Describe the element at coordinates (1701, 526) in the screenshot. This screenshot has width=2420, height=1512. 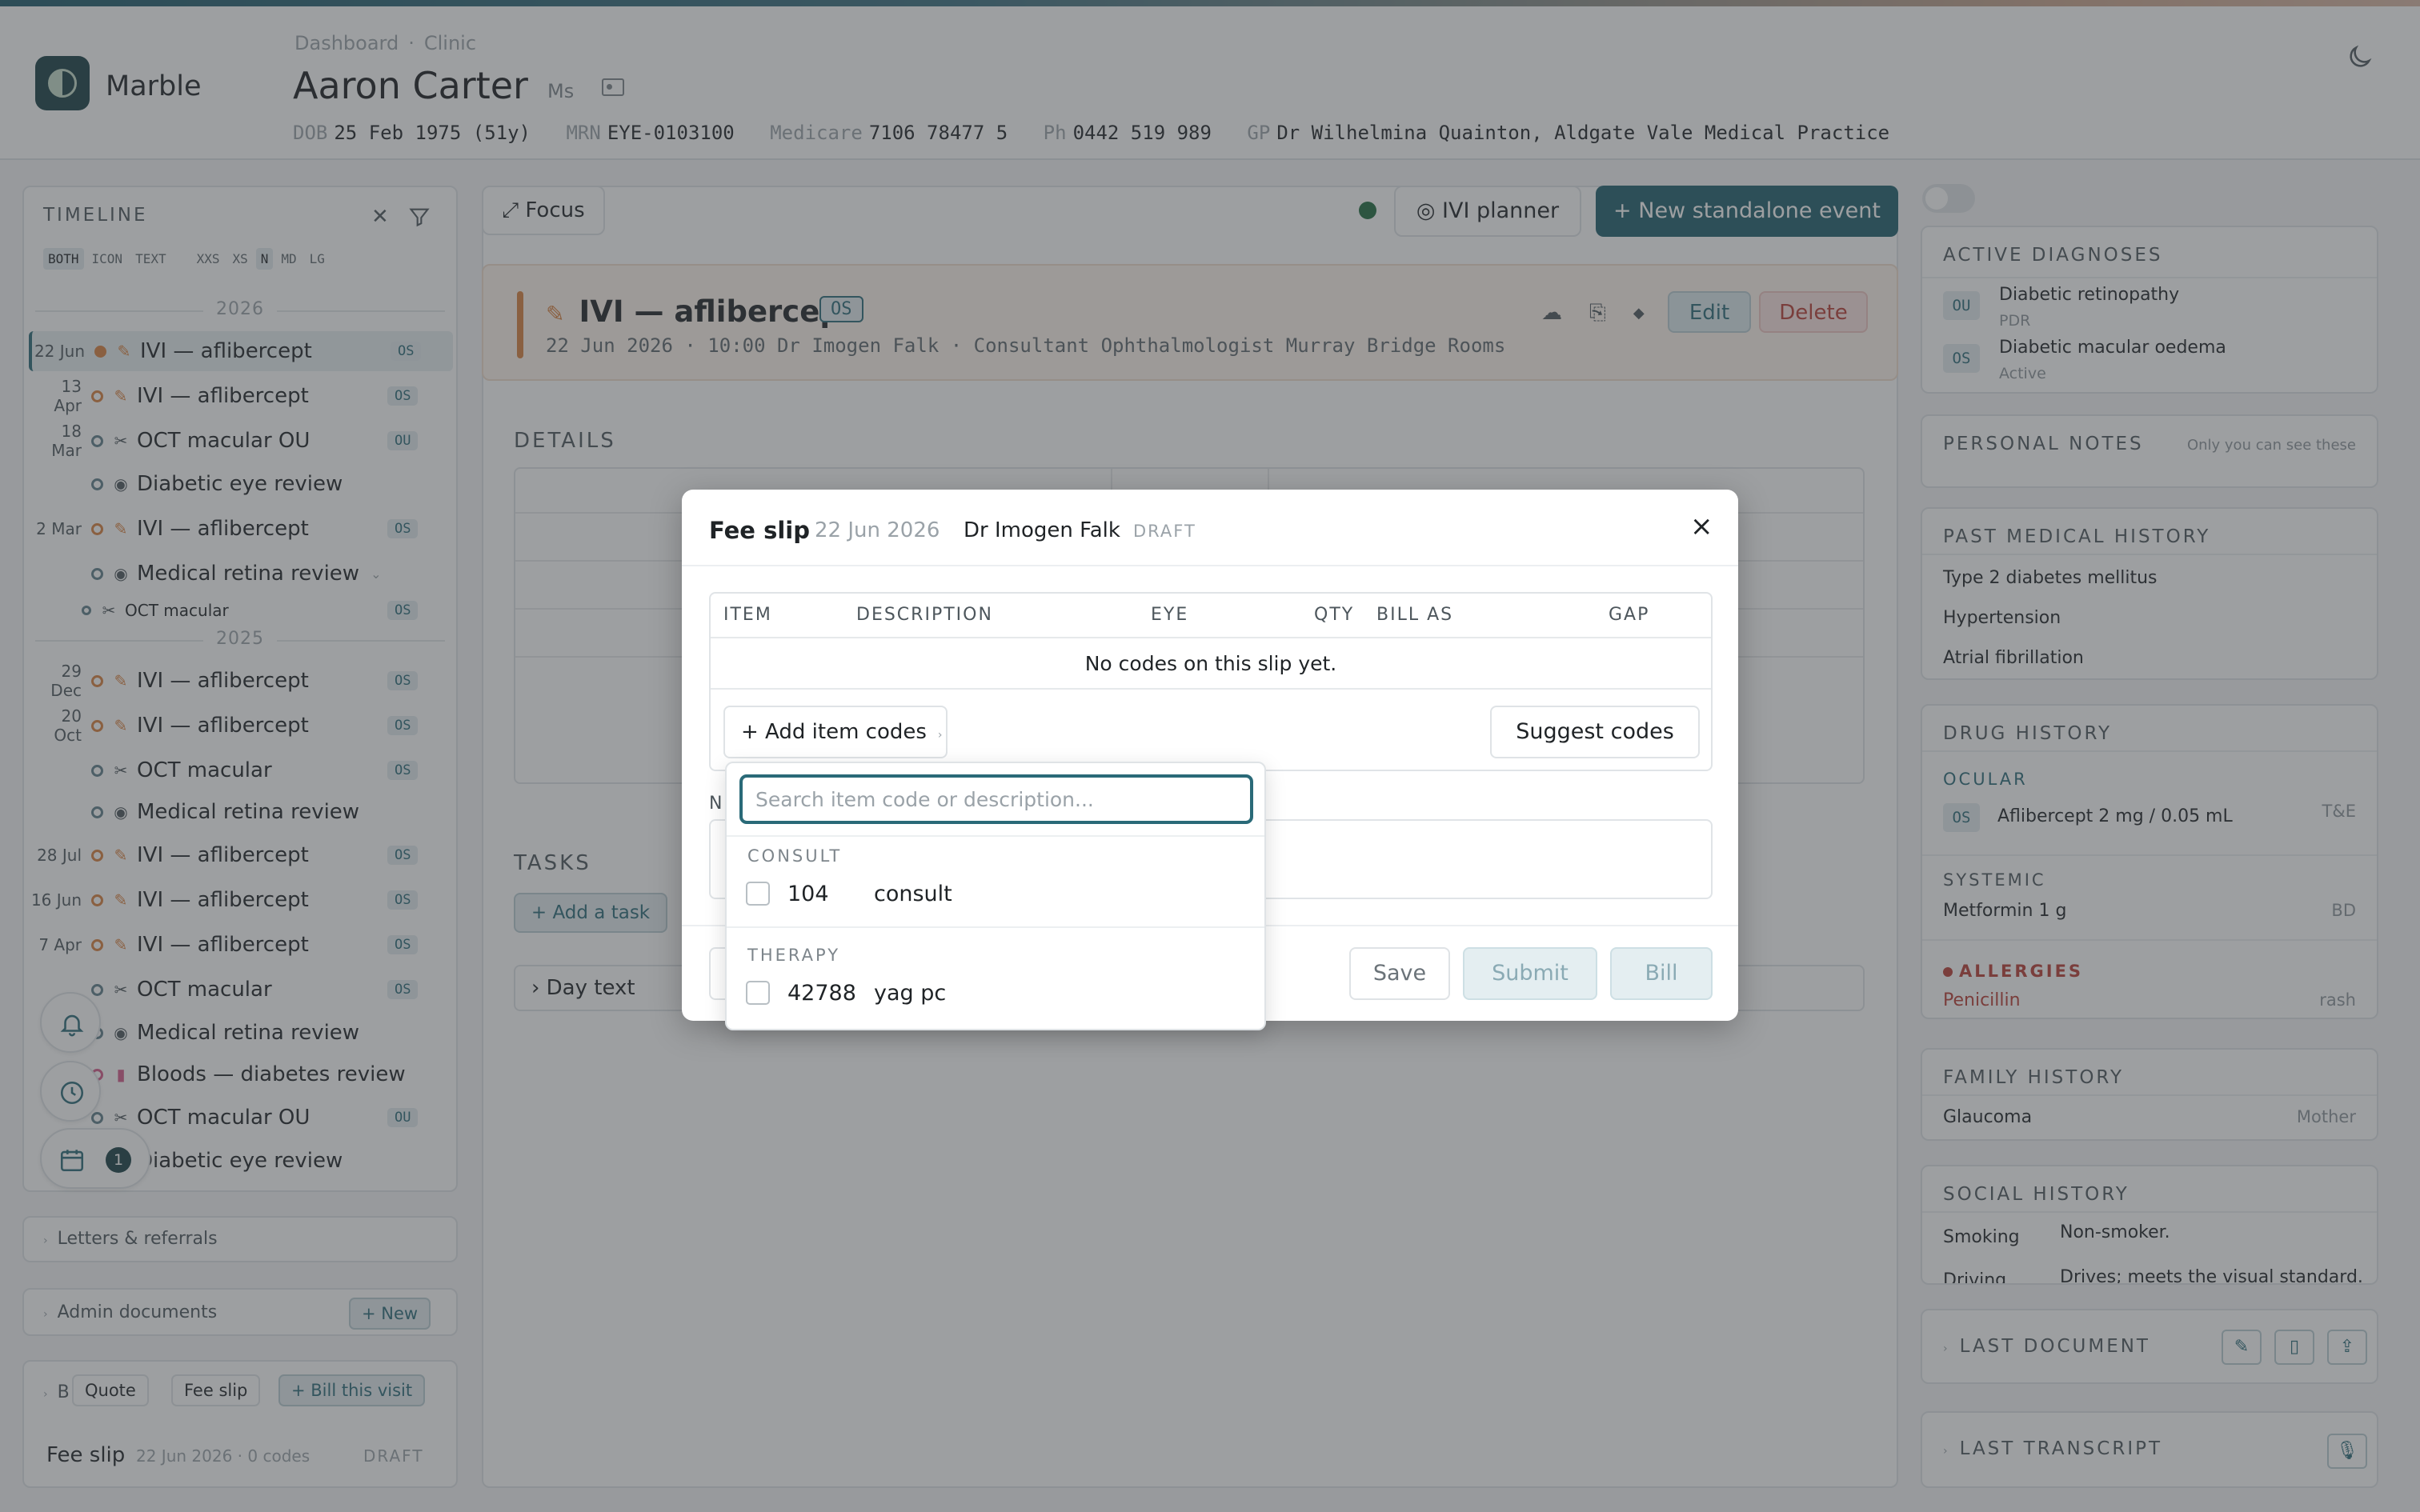
I see `close-icon: ×` at that location.